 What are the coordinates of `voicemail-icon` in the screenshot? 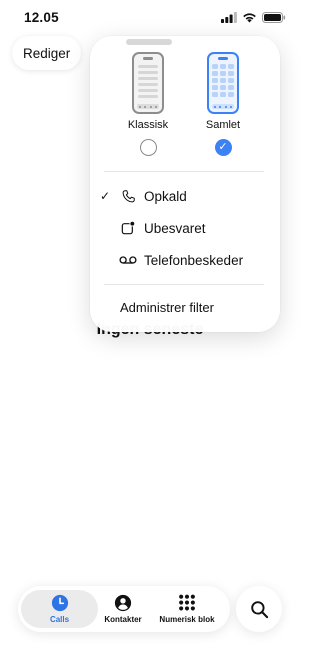 It's located at (128, 260).